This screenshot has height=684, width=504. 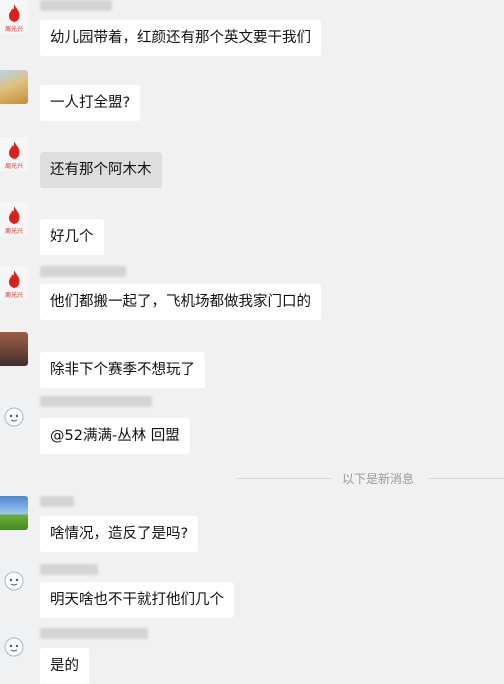 I want to click on message-bubble: 除非下个赛季不想玩了, so click(x=122, y=370).